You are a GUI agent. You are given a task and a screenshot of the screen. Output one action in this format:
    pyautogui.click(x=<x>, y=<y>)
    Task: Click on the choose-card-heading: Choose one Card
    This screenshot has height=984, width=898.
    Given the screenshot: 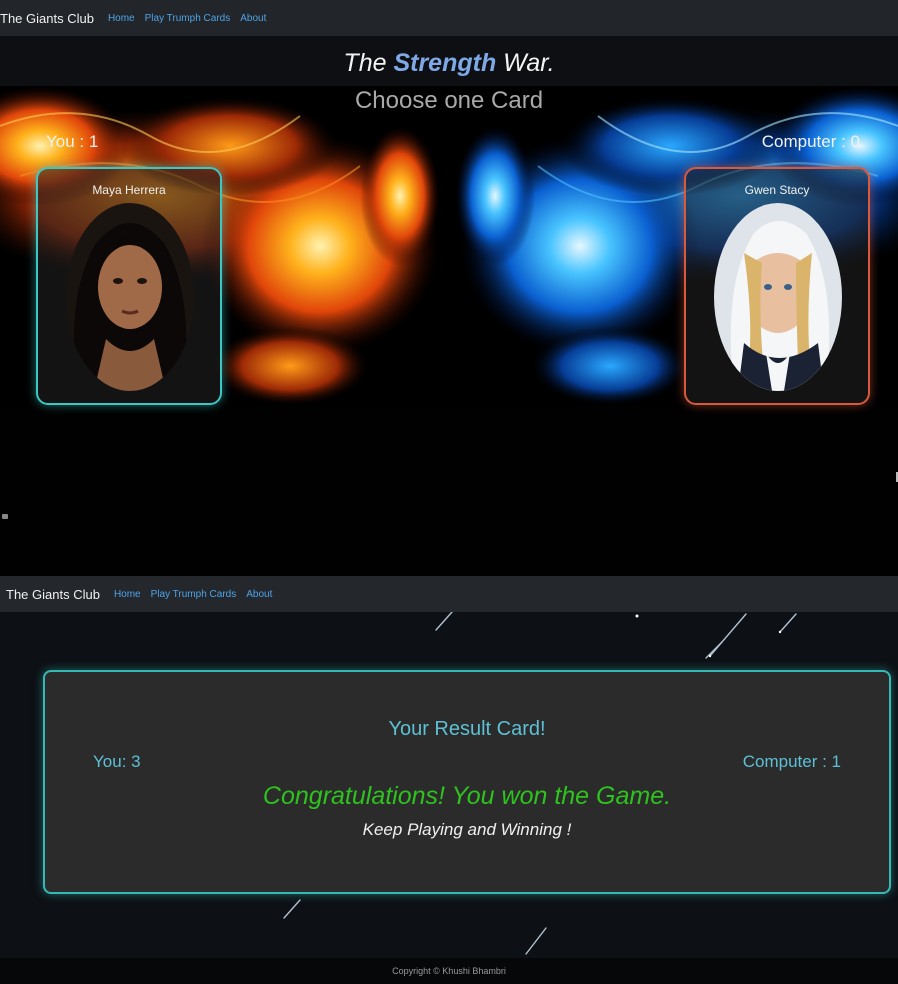 What is the action you would take?
    pyautogui.click(x=449, y=100)
    